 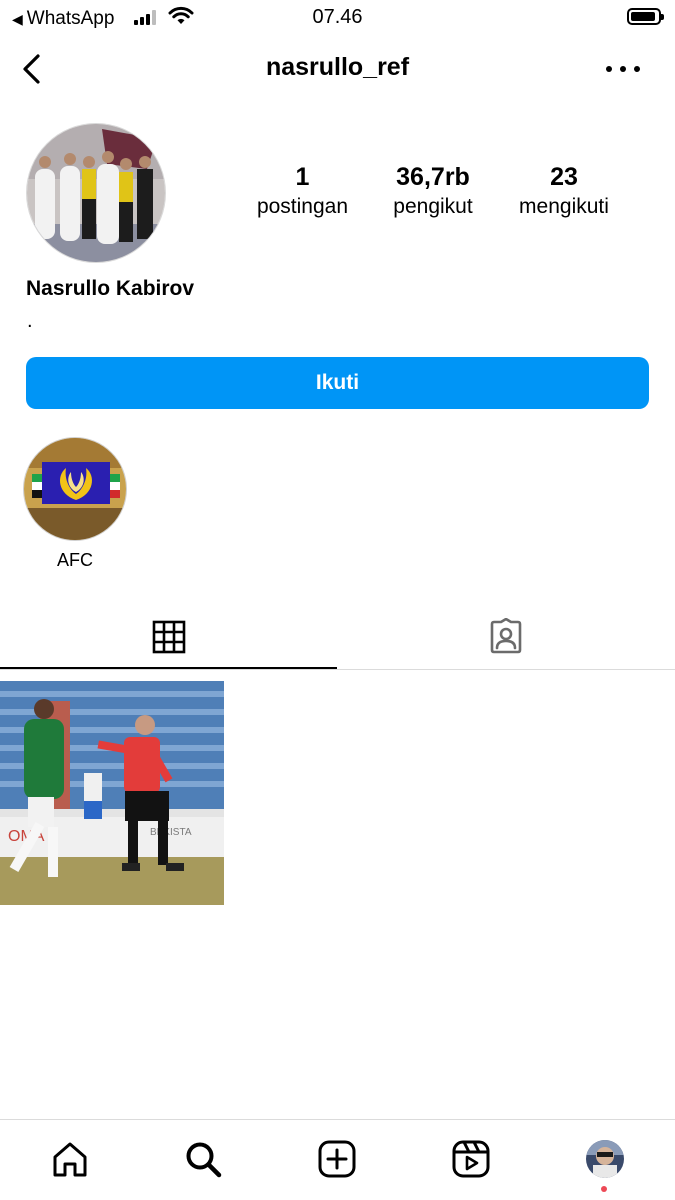 I want to click on create-icon, so click(x=337, y=1159).